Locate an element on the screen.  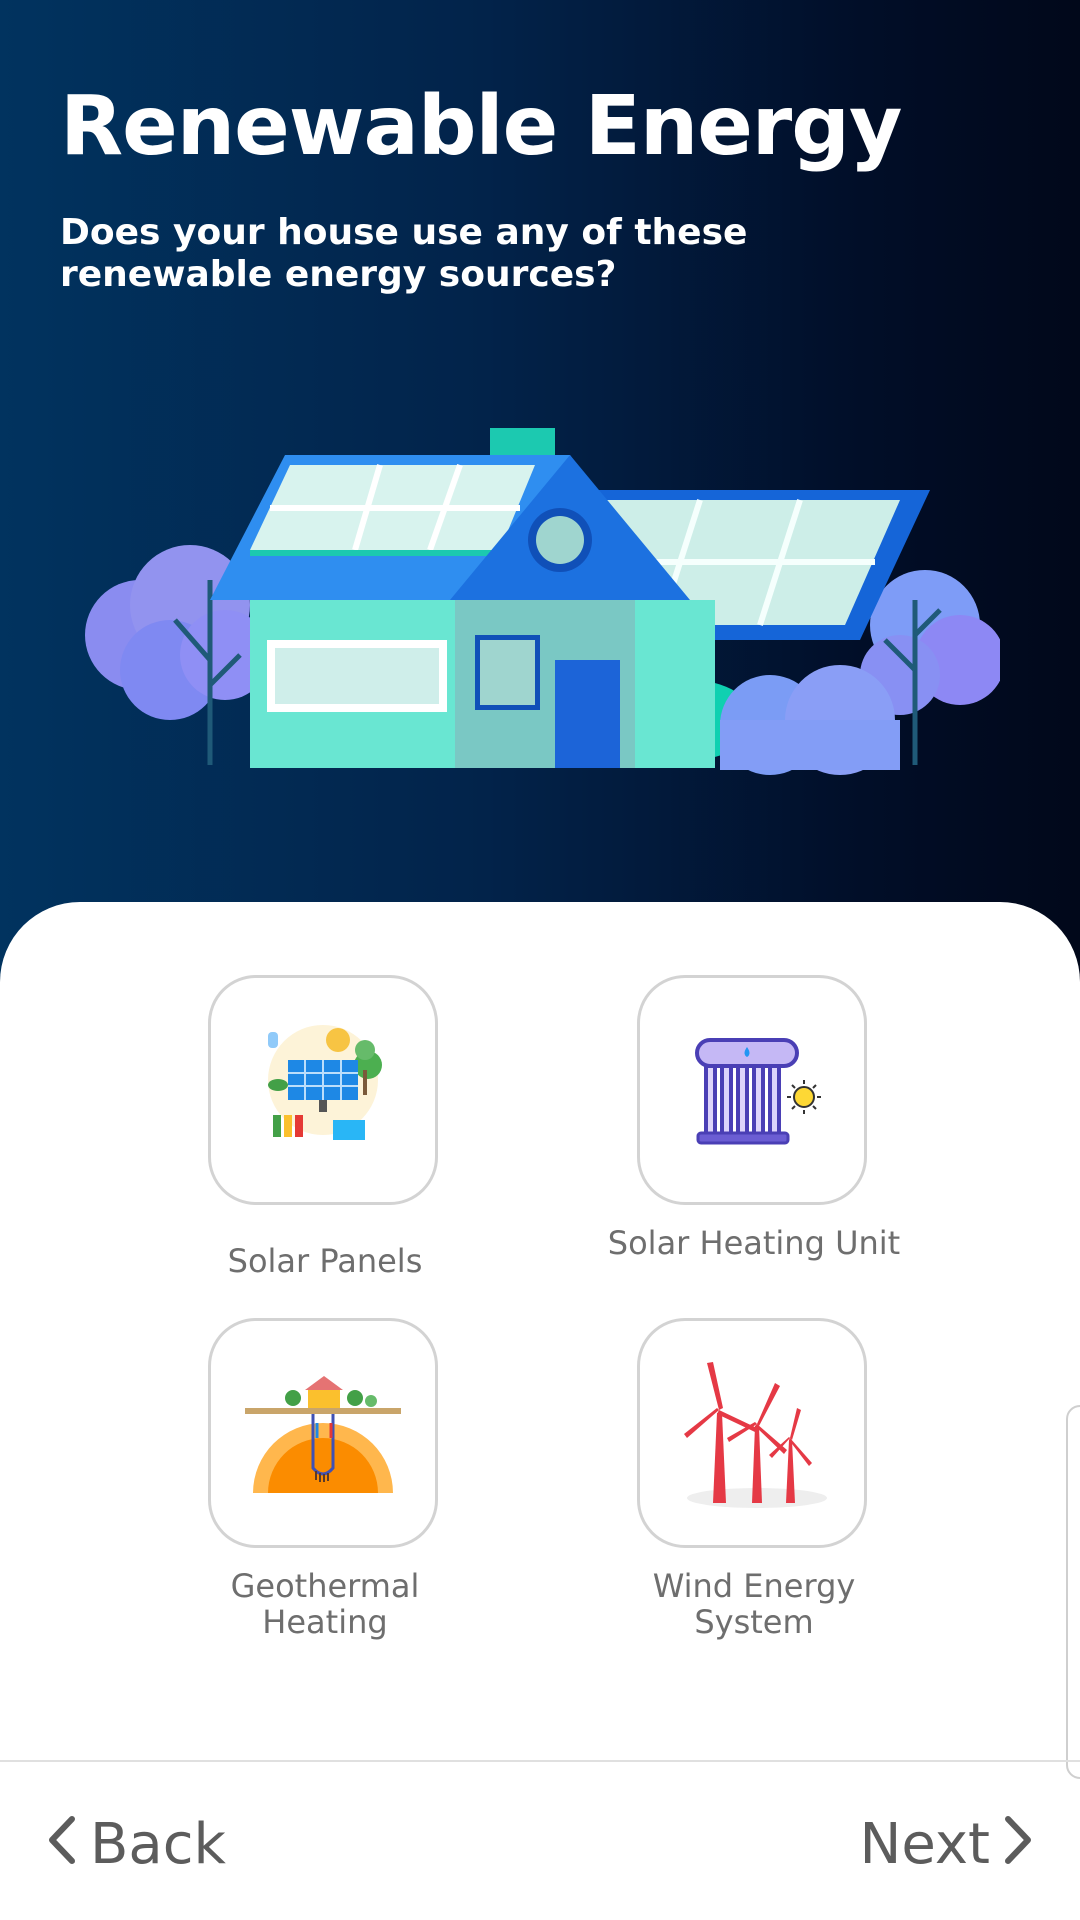
side-panel-handle is located at coordinates (1073, 1592).